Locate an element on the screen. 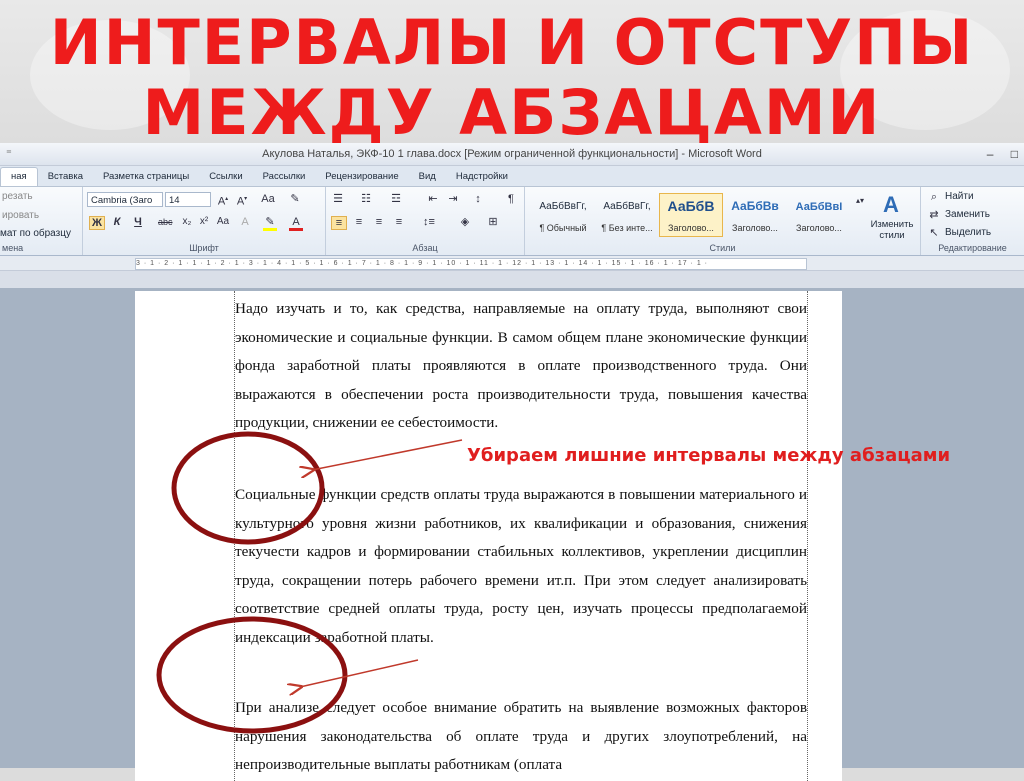 The height and width of the screenshot is (781, 1024). slide-title-line2: МЕЖДУ АБЗАЦАМИ is located at coordinates (512, 112).